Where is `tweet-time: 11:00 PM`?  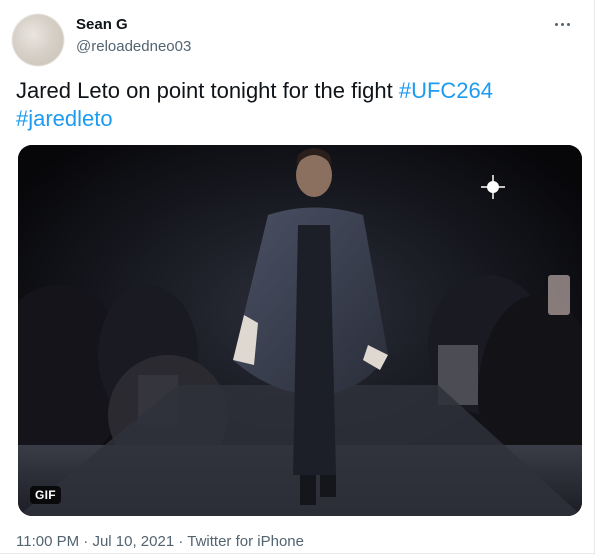 tweet-time: 11:00 PM is located at coordinates (47, 541).